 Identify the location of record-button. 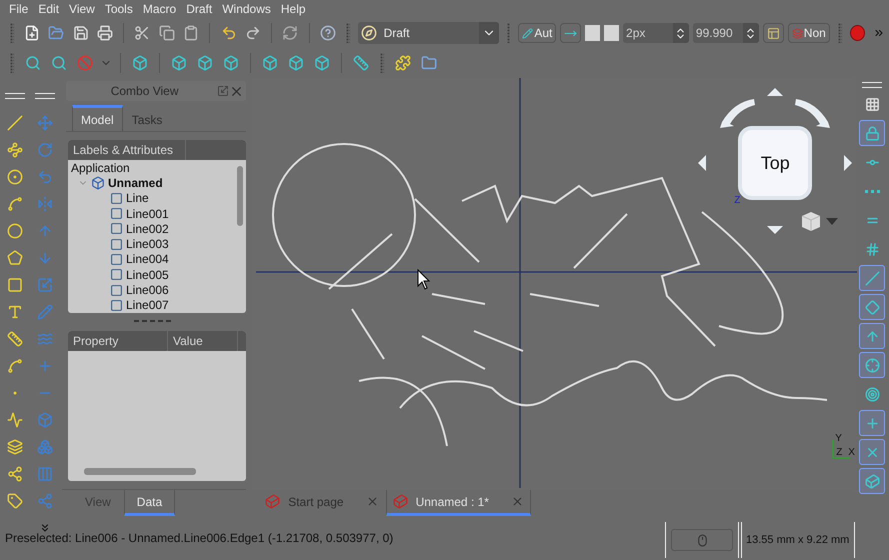
(857, 33).